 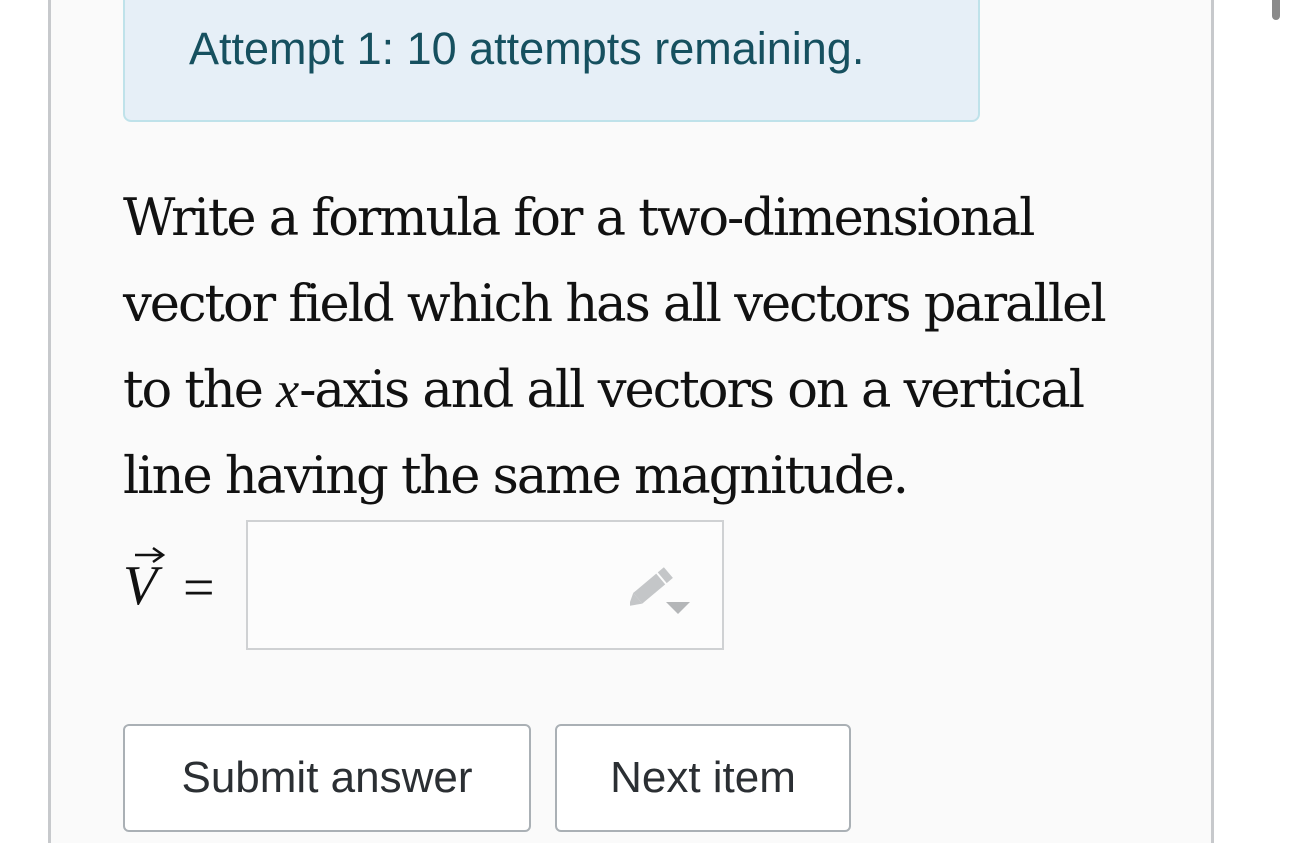 I want to click on attempt-banner: Attempt 1: 10 attempts remaining., so click(x=551, y=61).